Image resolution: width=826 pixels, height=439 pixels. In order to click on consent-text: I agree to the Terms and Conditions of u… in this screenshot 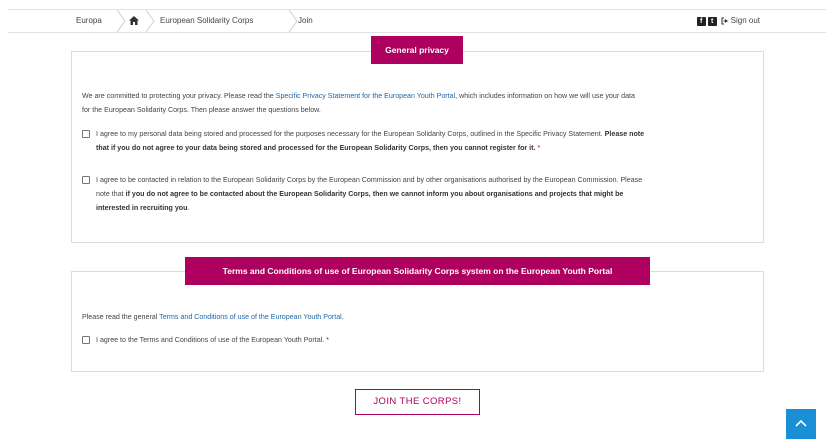, I will do `click(210, 340)`.